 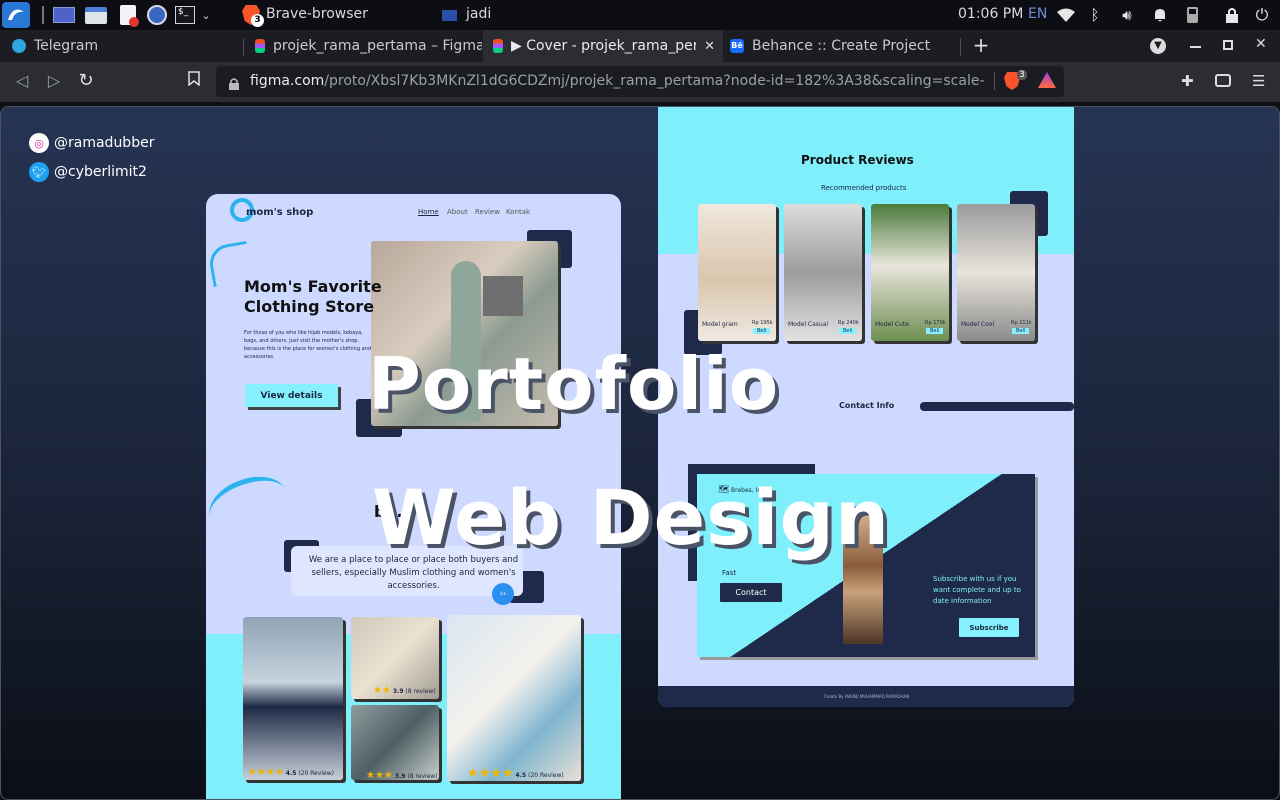 What do you see at coordinates (867, 405) in the screenshot?
I see `contact-title: Contact Info` at bounding box center [867, 405].